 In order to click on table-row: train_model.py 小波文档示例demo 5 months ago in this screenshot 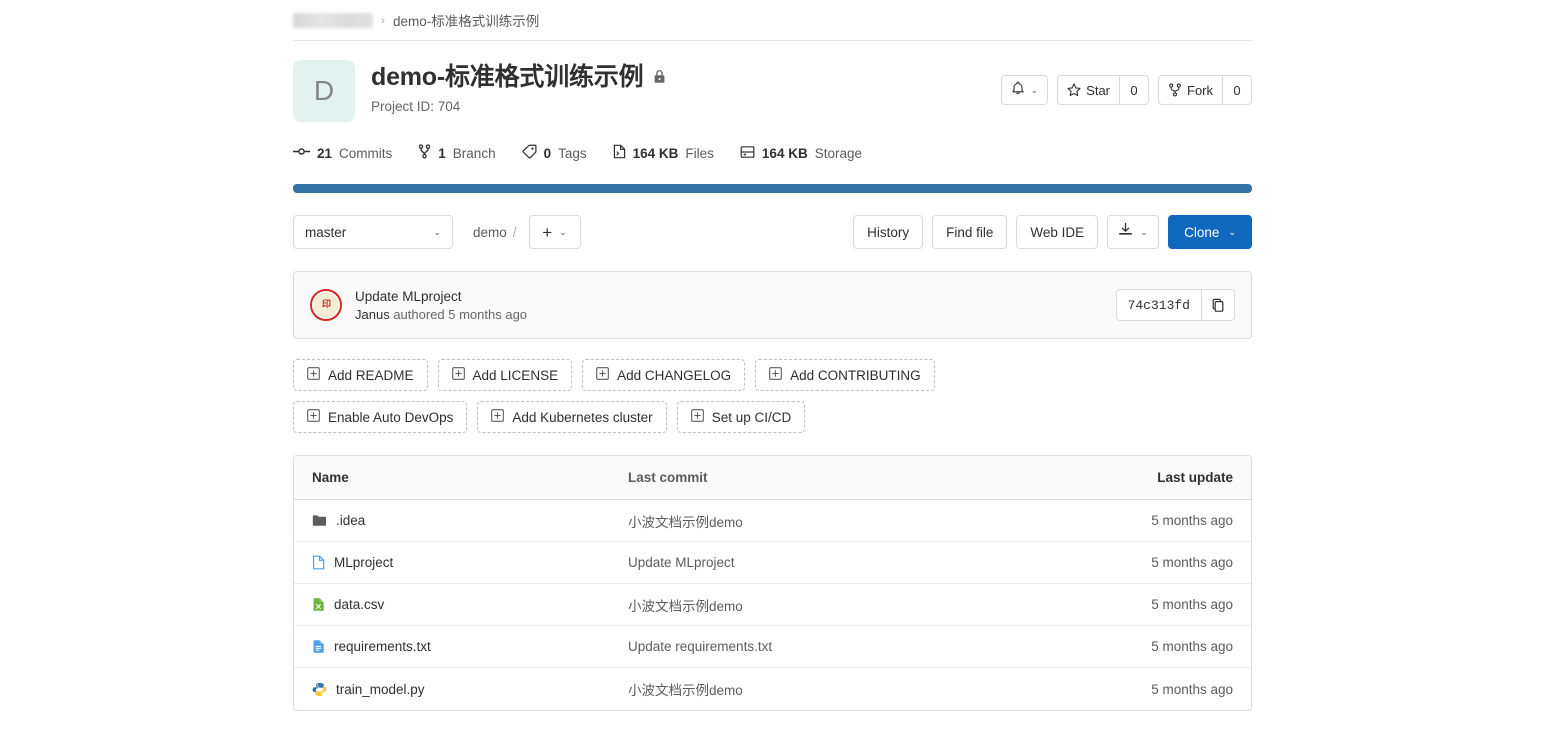, I will do `click(772, 689)`.